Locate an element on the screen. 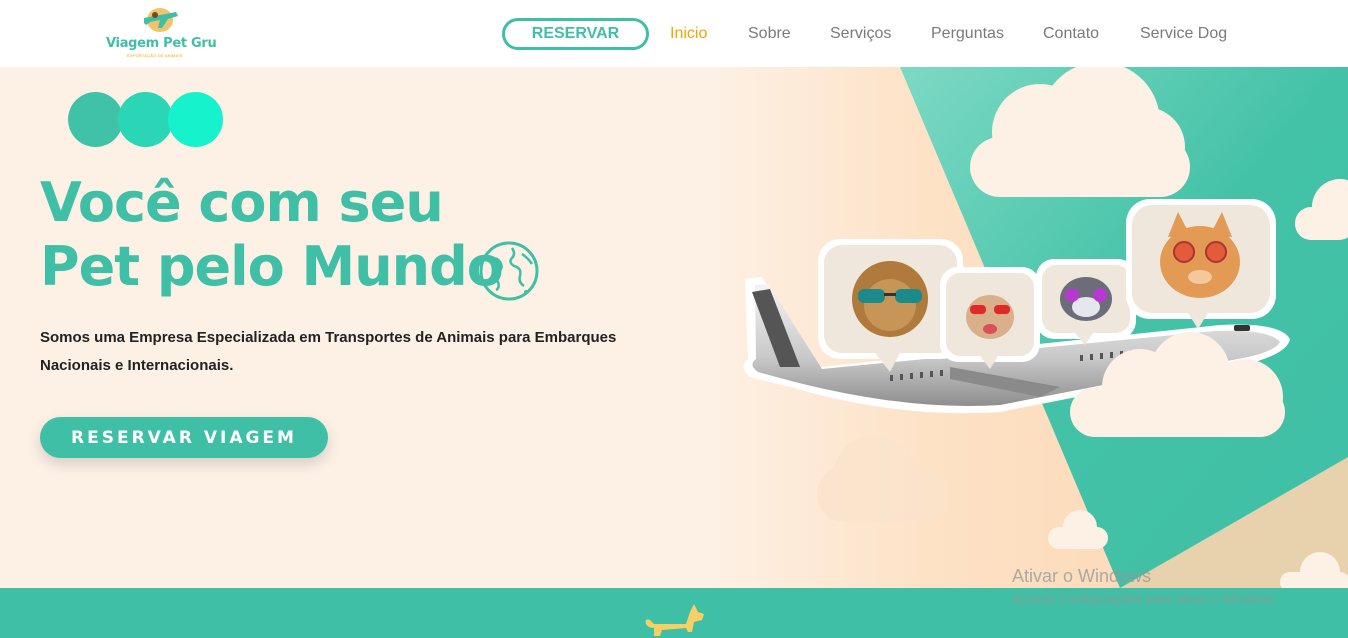 This screenshot has height=638, width=1348. globe-icon is located at coordinates (509, 271).